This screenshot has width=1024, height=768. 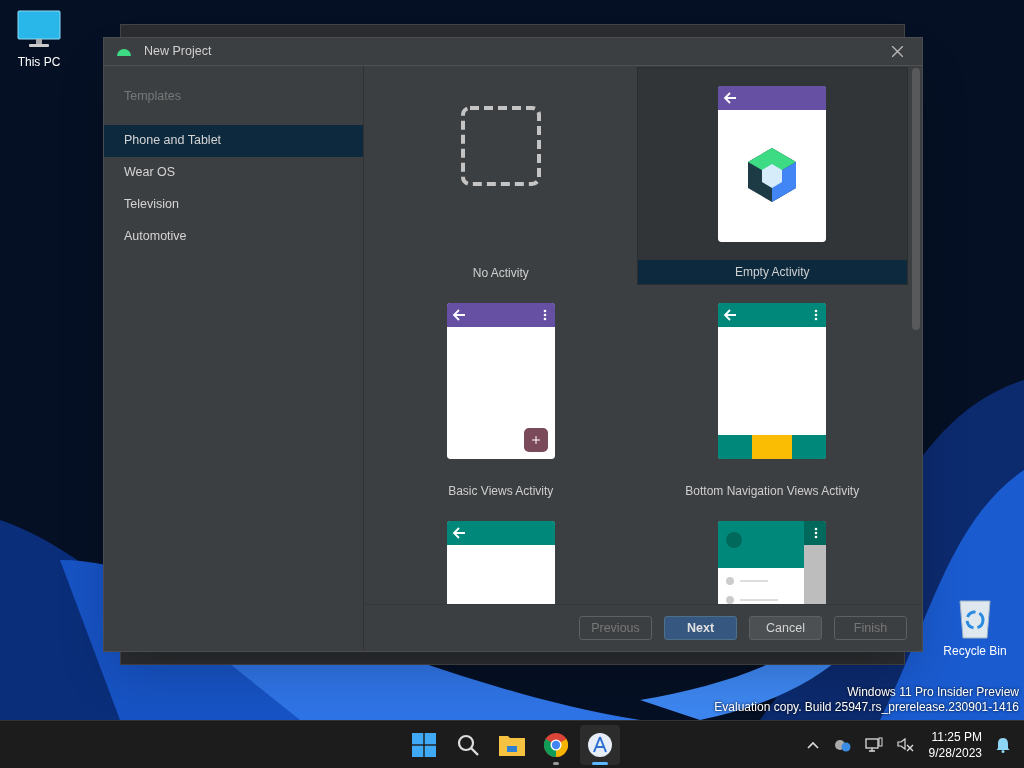 I want to click on sidebar-item: Phone and Tablet, so click(x=233, y=140).